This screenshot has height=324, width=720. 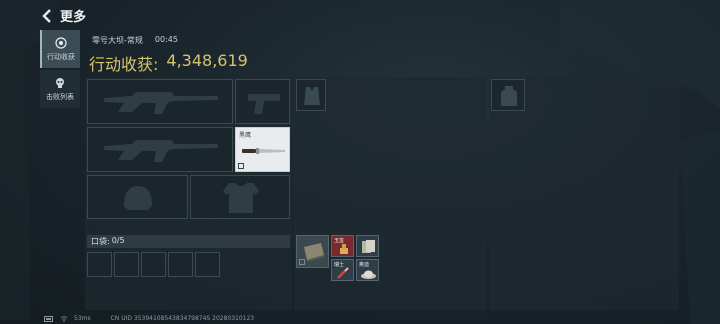 I want to click on backpack-icon, so click(x=509, y=96).